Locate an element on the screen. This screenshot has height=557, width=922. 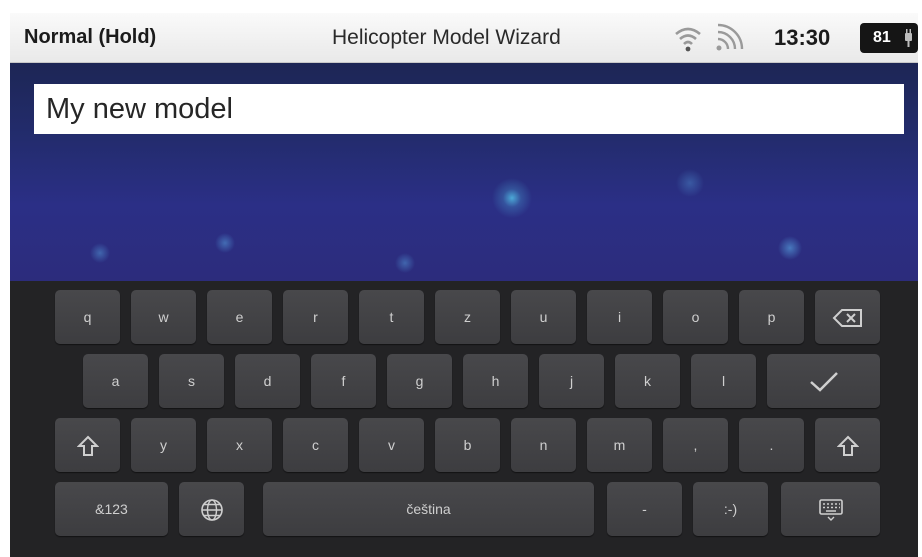
keyboard-hide-icon is located at coordinates (830, 510).